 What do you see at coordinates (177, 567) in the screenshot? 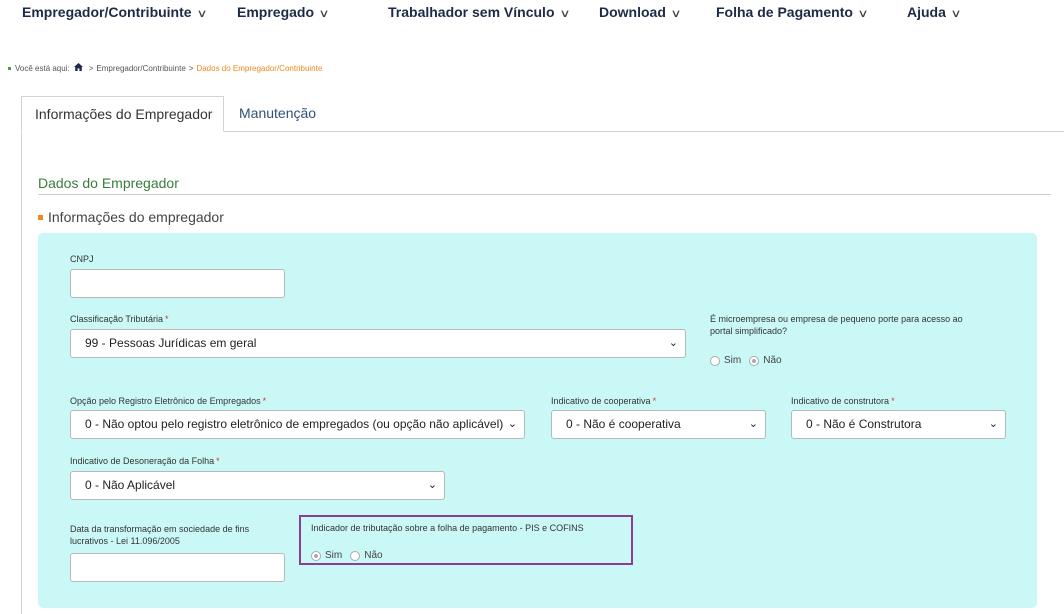
I see `data-transformacao-input` at bounding box center [177, 567].